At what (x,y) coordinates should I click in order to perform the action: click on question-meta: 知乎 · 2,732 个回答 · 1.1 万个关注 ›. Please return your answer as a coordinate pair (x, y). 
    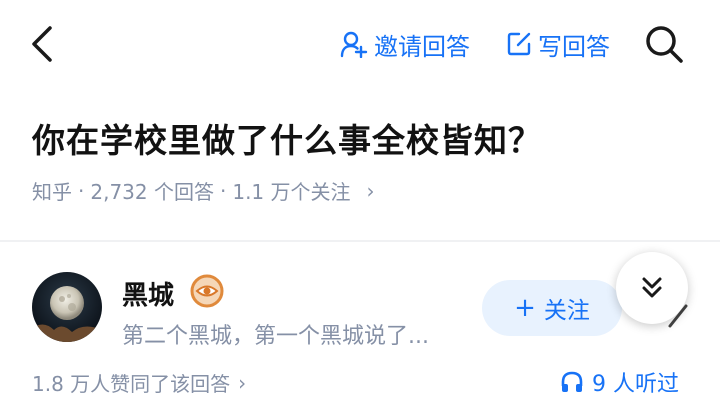
    Looking at the image, I should click on (203, 190).